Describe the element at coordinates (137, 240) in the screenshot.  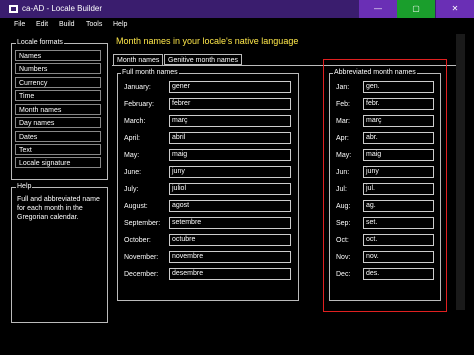
I see `label-october: October:` at that location.